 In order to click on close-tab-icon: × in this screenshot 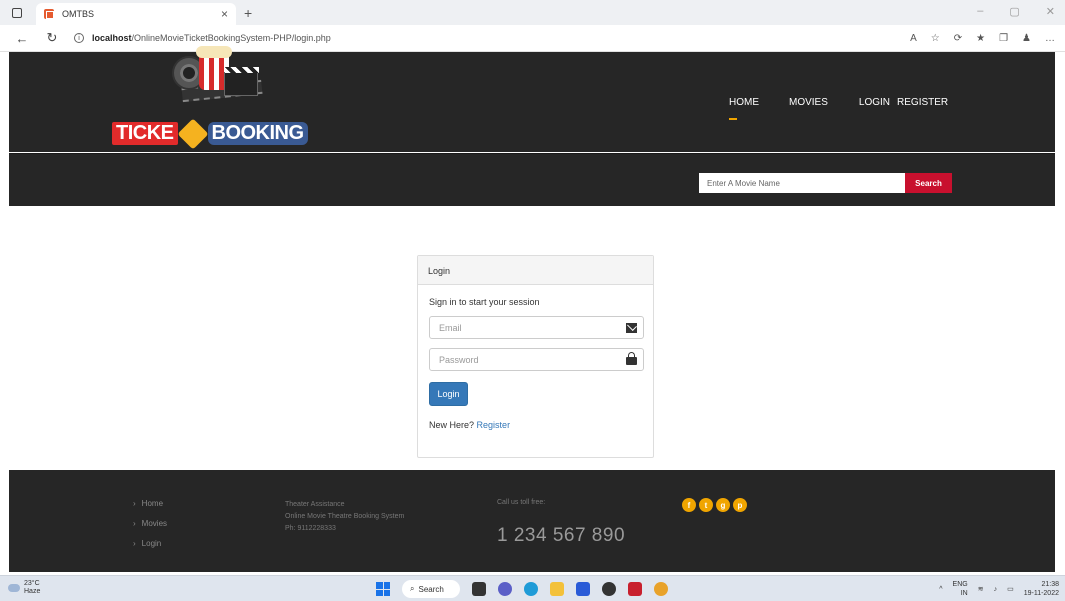, I will do `click(224, 14)`.